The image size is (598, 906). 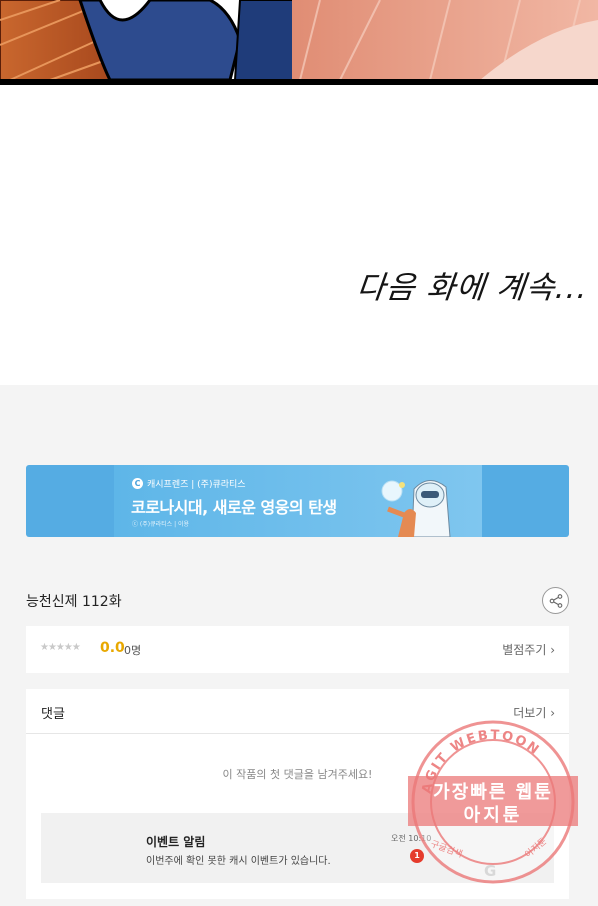 What do you see at coordinates (416, 508) in the screenshot?
I see `ad-hero-illustration` at bounding box center [416, 508].